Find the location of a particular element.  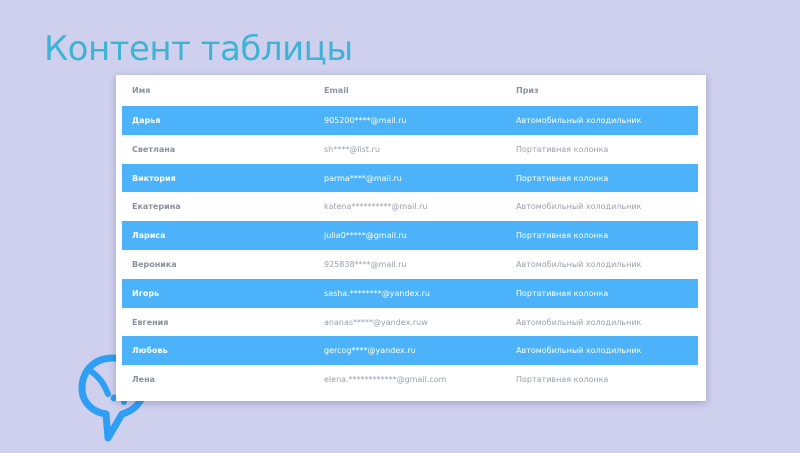

cell-email: julia0*****@gmail.ru is located at coordinates (365, 236).